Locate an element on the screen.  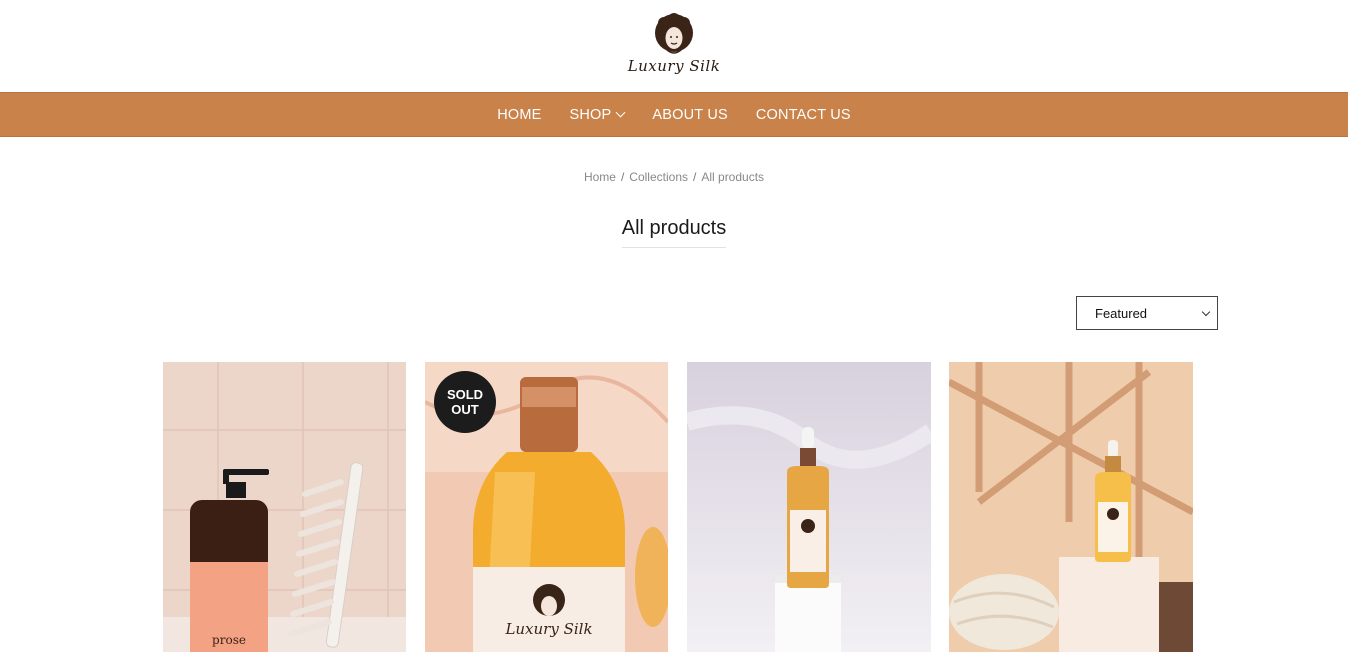
nav-contact-label: CONTACT US is located at coordinates (803, 114).